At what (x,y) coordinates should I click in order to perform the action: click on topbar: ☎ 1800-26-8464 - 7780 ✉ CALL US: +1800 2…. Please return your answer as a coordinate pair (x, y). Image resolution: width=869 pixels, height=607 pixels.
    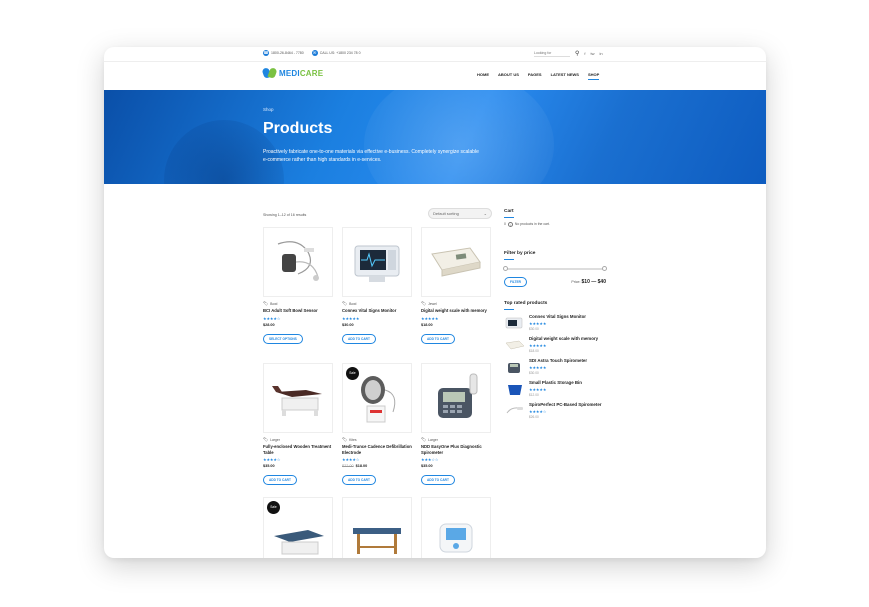
    Looking at the image, I should click on (435, 54).